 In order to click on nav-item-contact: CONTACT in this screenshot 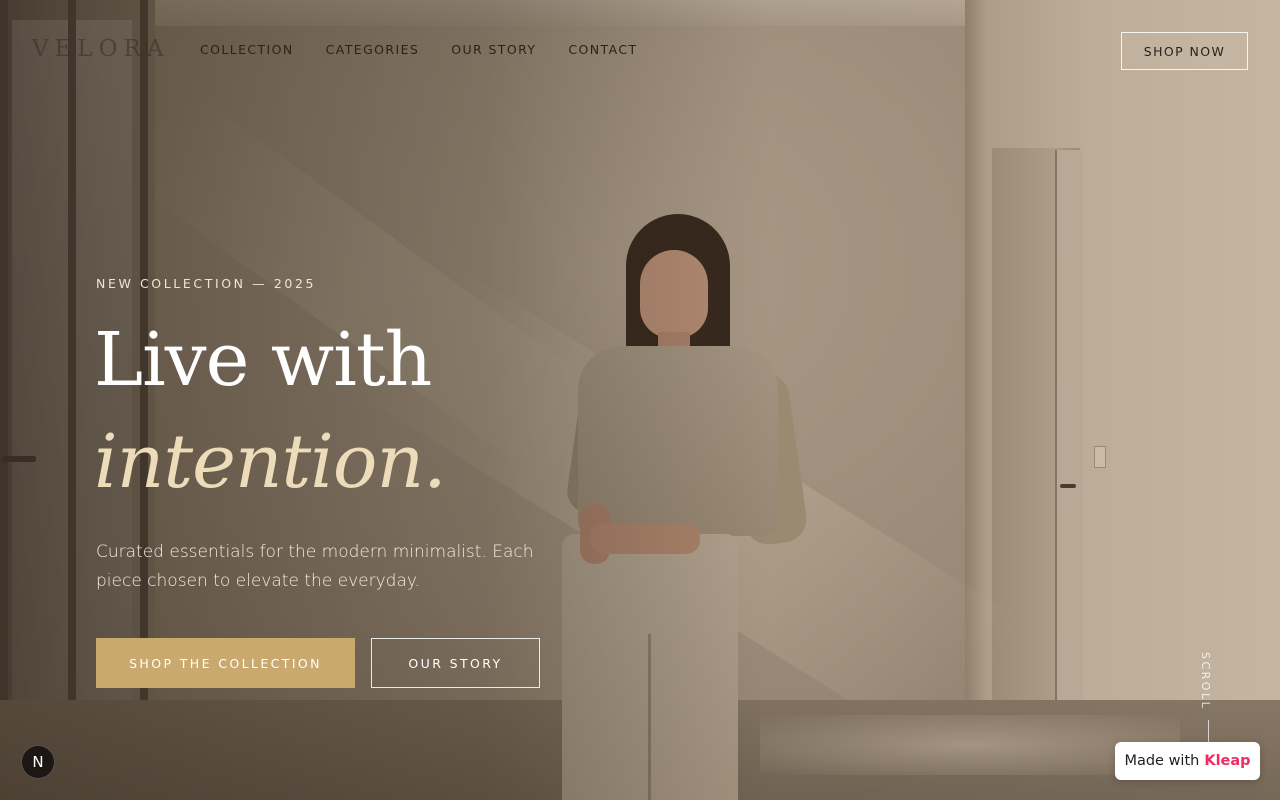, I will do `click(602, 49)`.